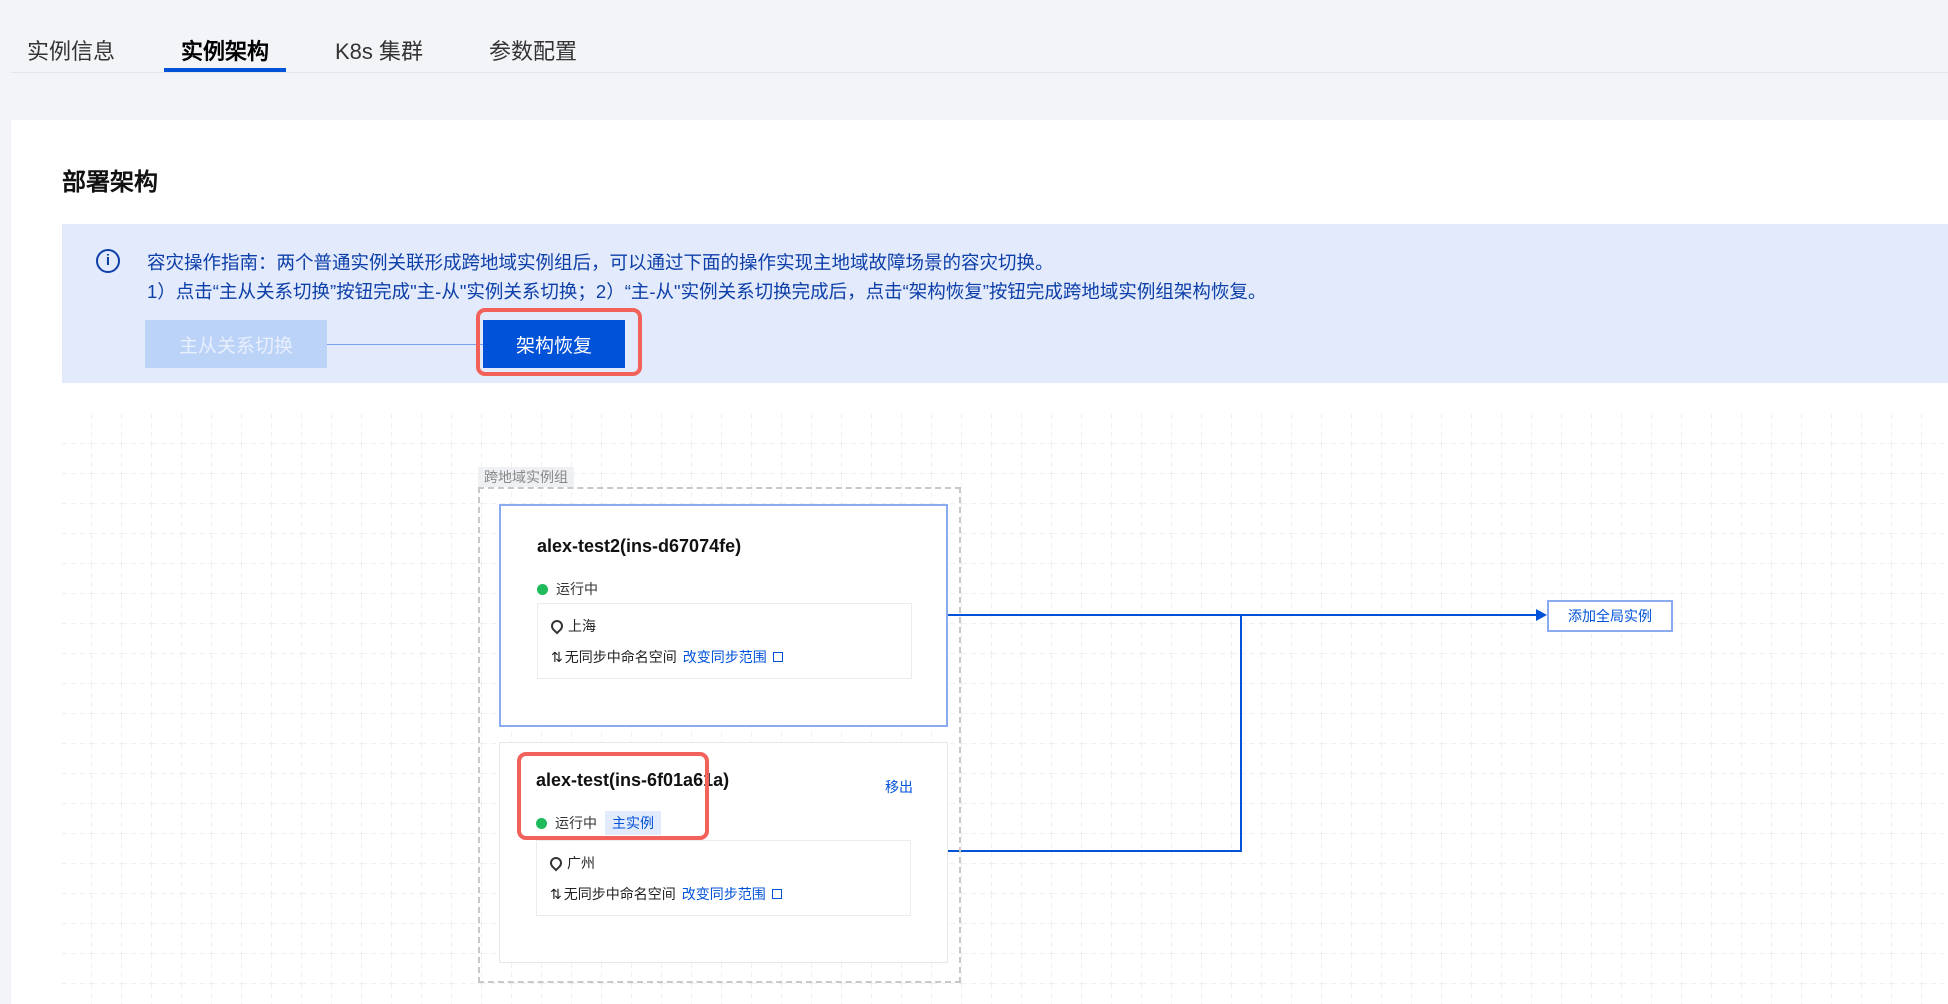  I want to click on region: 上海, so click(582, 626).